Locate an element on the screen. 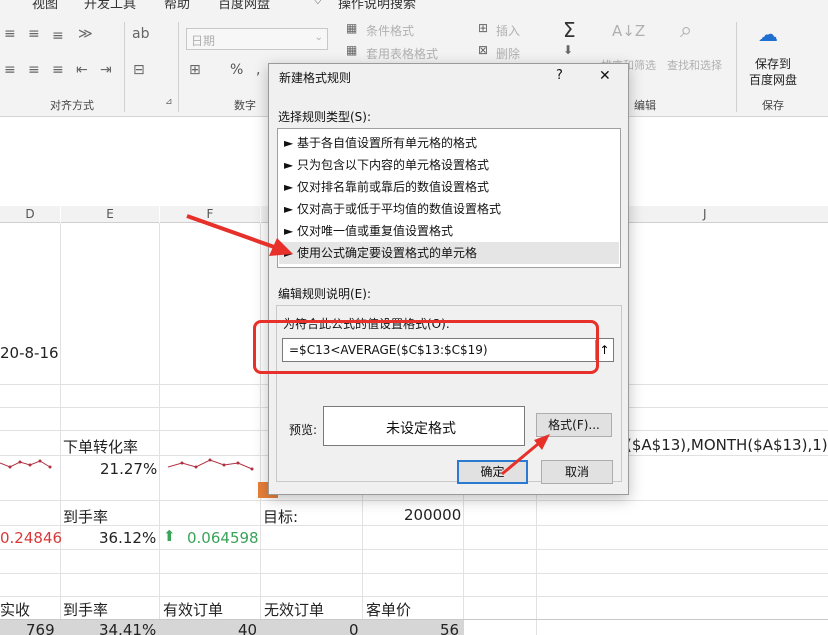 The height and width of the screenshot is (635, 828). delete-icon: ⊠ is located at coordinates (483, 50).